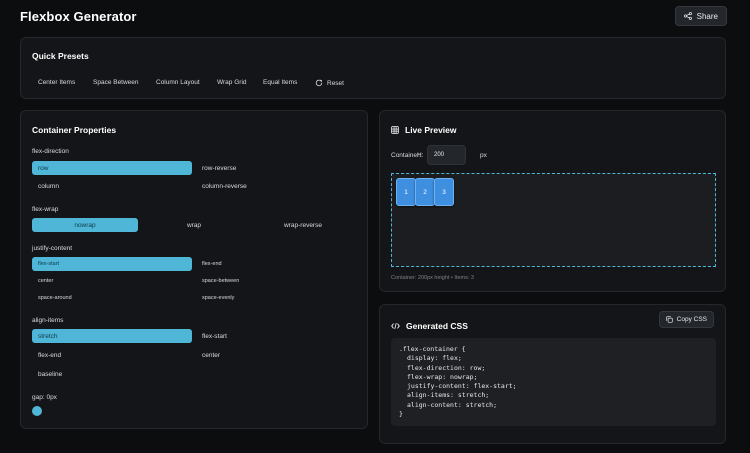 This screenshot has height=453, width=750. Describe the element at coordinates (112, 186) in the screenshot. I see `flex-direction-column: column` at that location.